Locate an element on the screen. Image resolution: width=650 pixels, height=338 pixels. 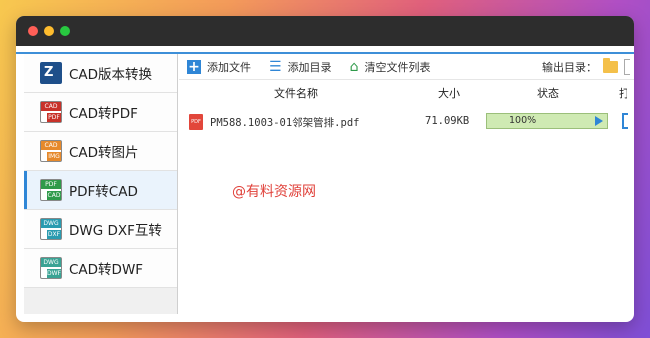
clear-list-button: ⌂ 清空文件列表 is located at coordinates (390, 67).